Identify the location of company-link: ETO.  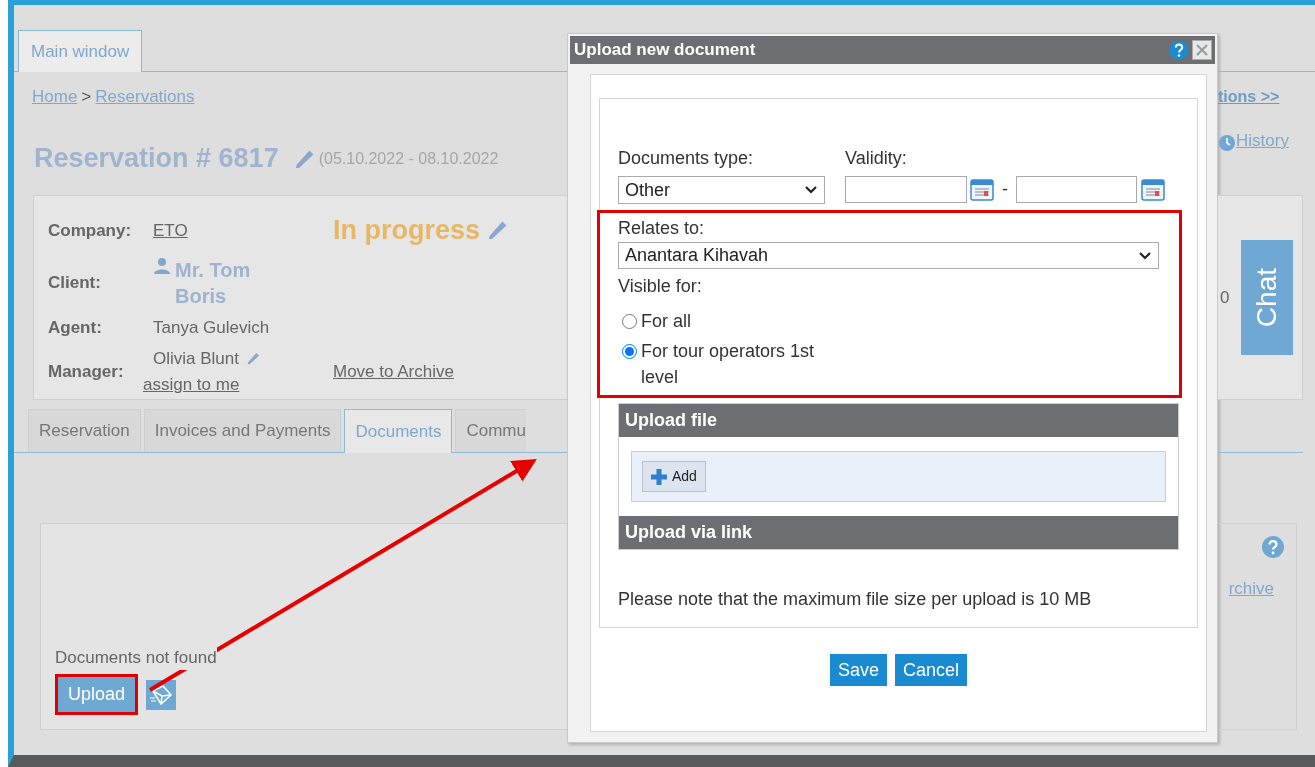
(170, 230).